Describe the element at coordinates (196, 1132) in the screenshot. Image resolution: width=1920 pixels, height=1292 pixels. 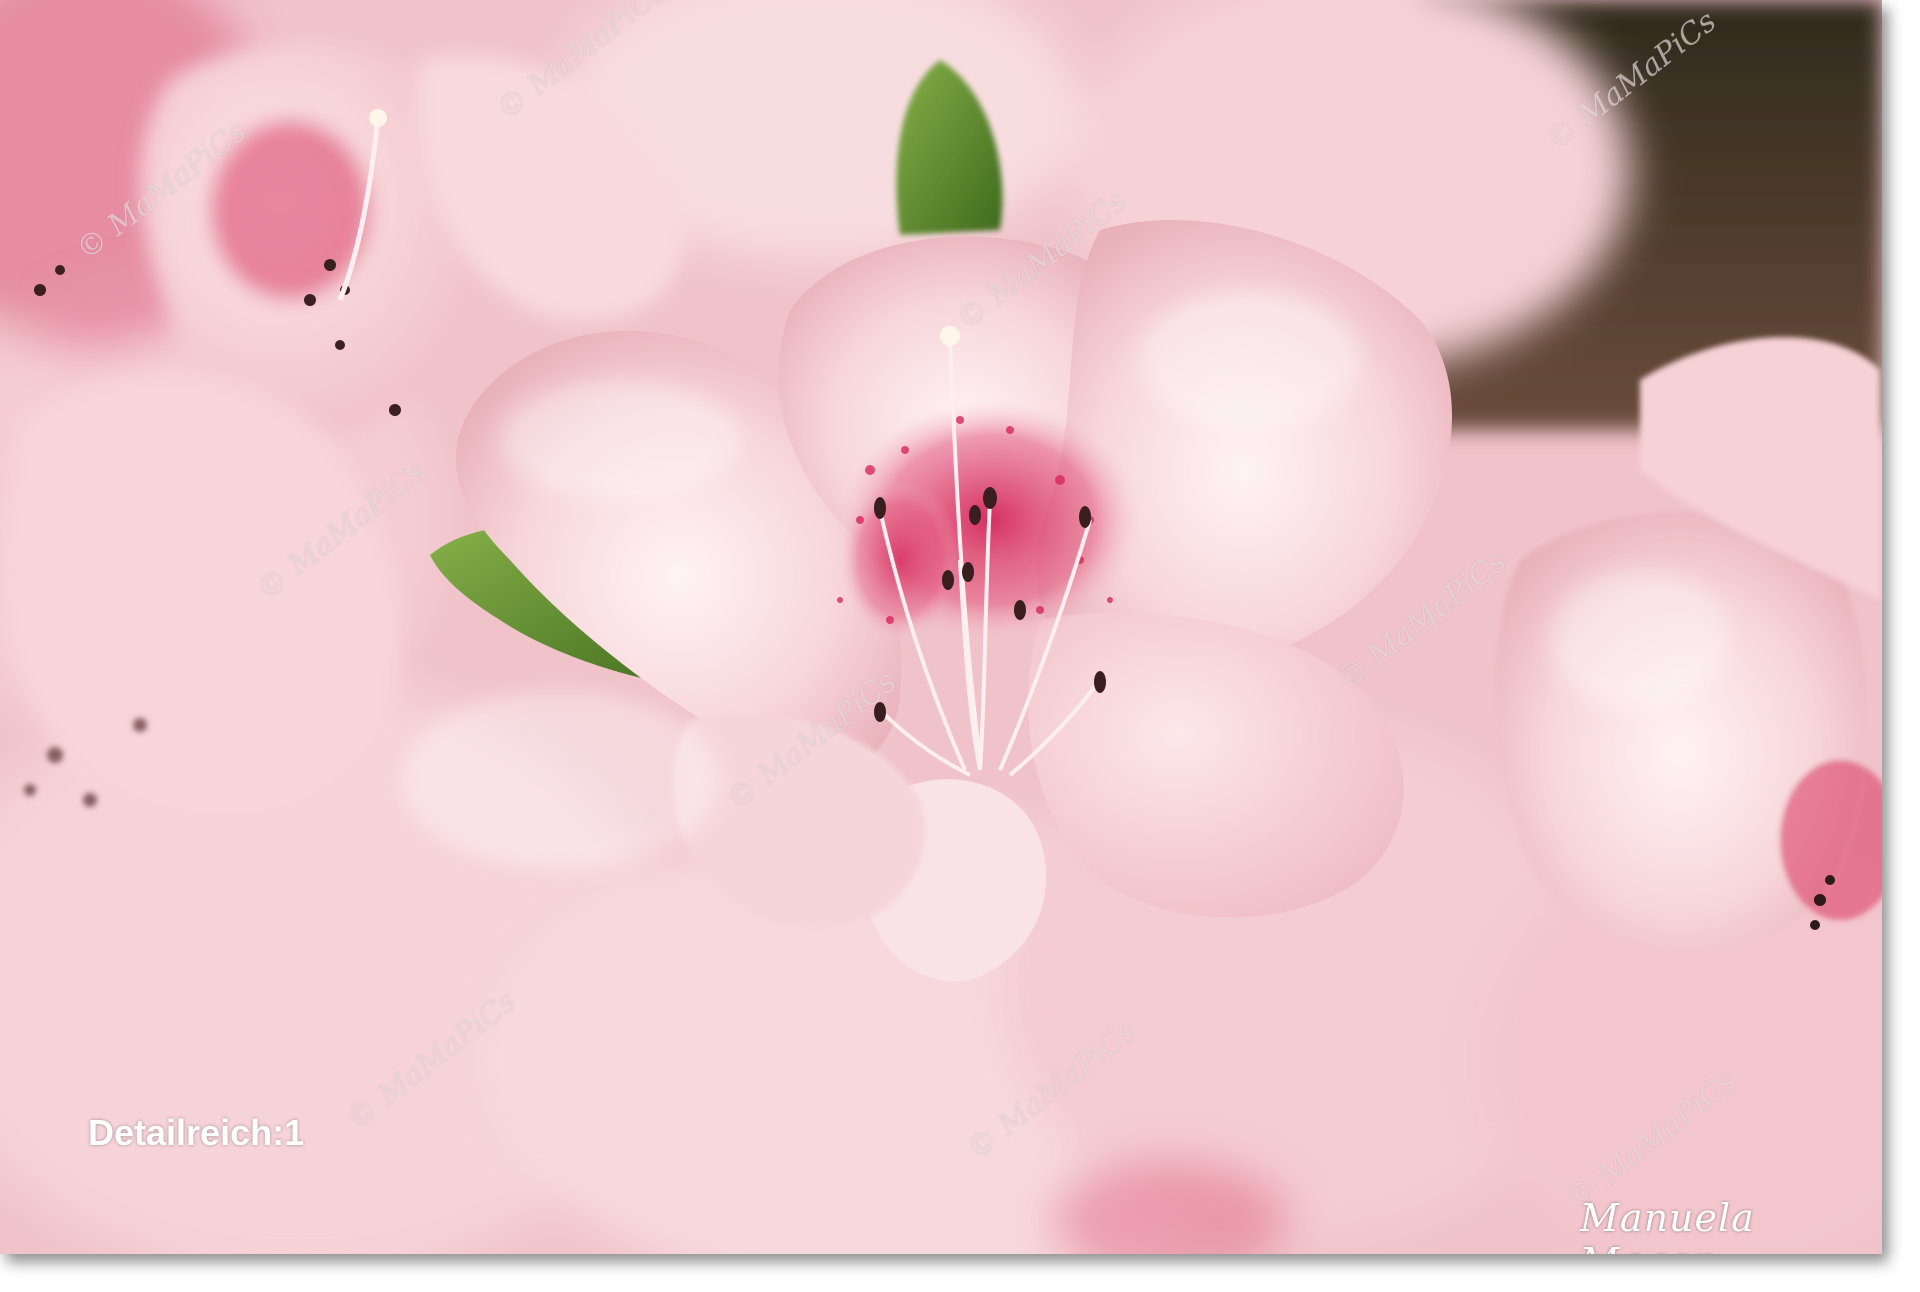
I see `photo-caption: Detailreich:1` at that location.